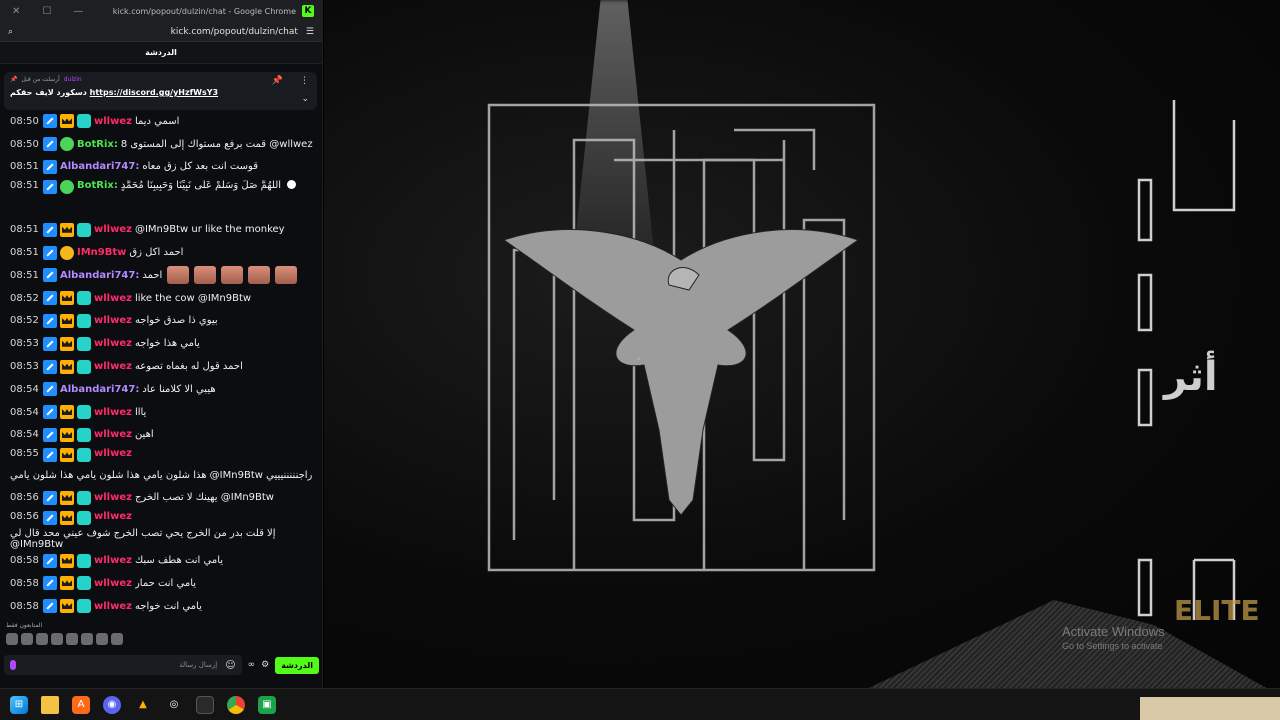 This screenshot has height=720, width=1280. I want to click on message-username: IMn9Btw, so click(101, 252).